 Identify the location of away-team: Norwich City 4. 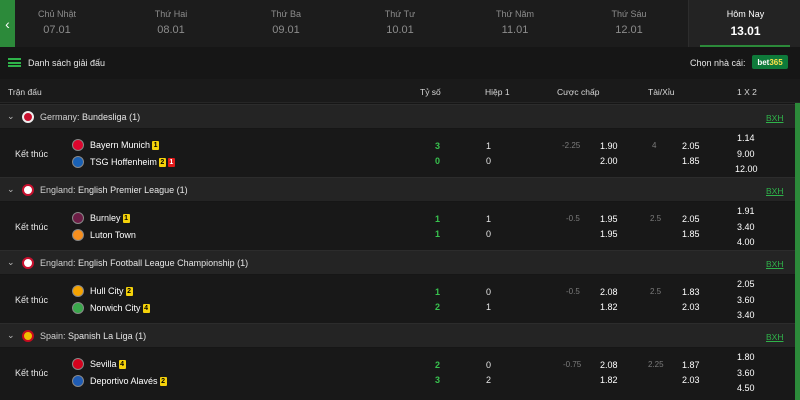
(111, 308).